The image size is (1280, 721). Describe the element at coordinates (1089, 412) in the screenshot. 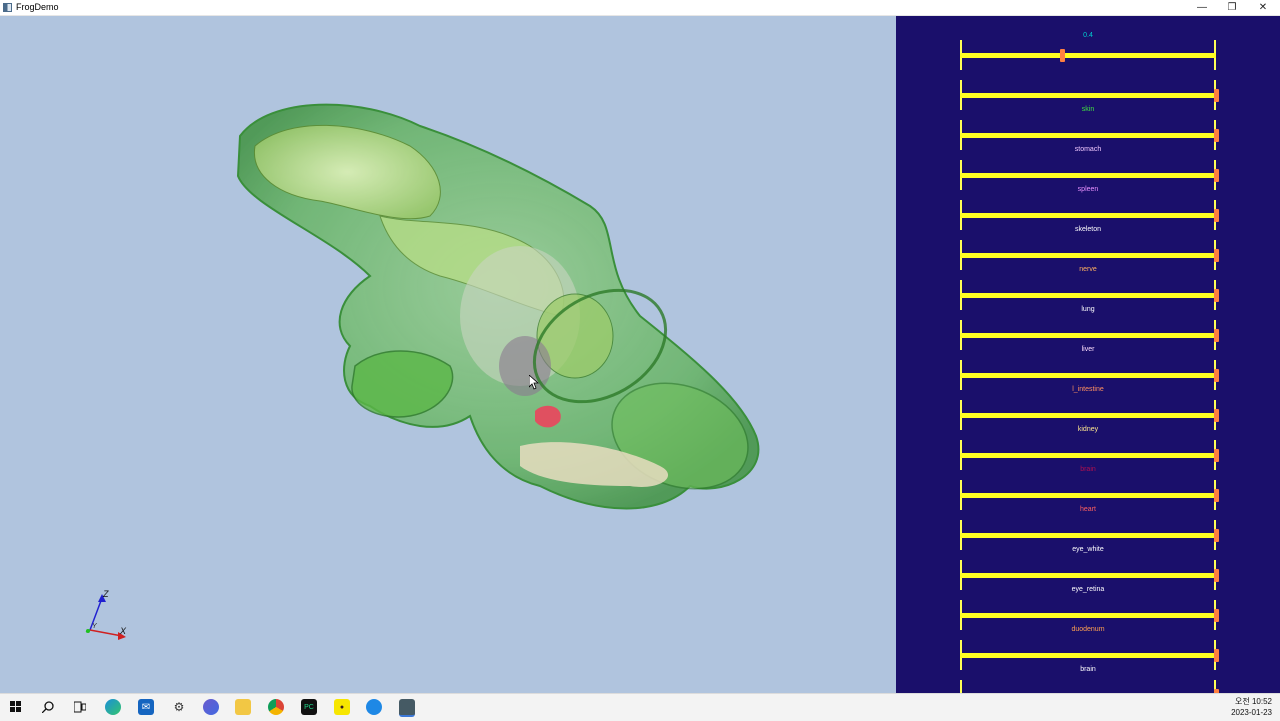

I see `tissue-slider-kidney: kidney` at that location.